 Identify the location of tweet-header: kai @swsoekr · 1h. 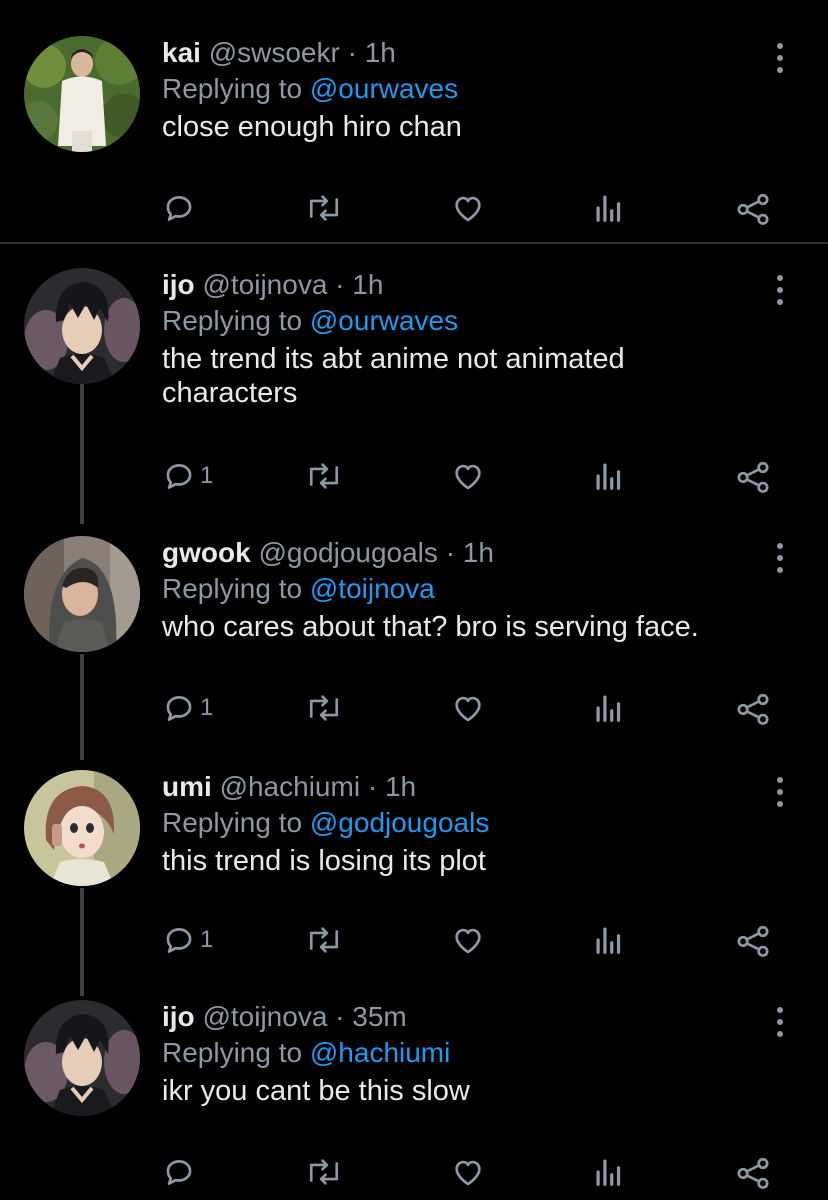
(279, 53).